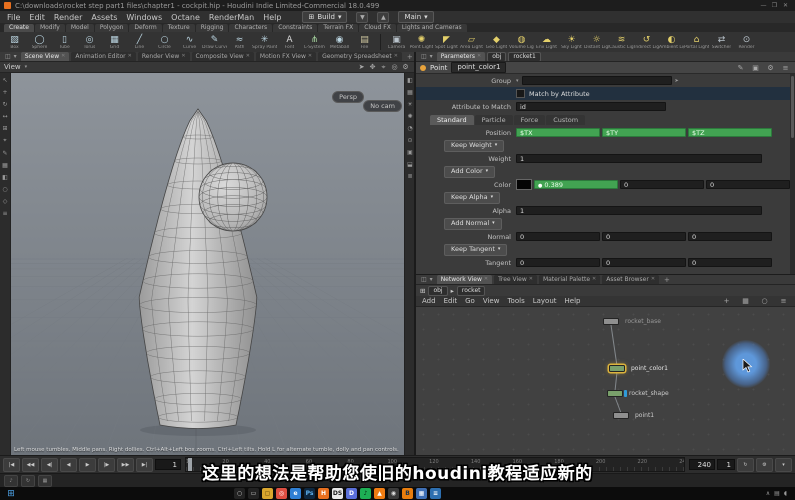 This screenshot has height=500, width=795. What do you see at coordinates (748, 184) in the screenshot?
I see `color-b-field: 0` at bounding box center [748, 184].